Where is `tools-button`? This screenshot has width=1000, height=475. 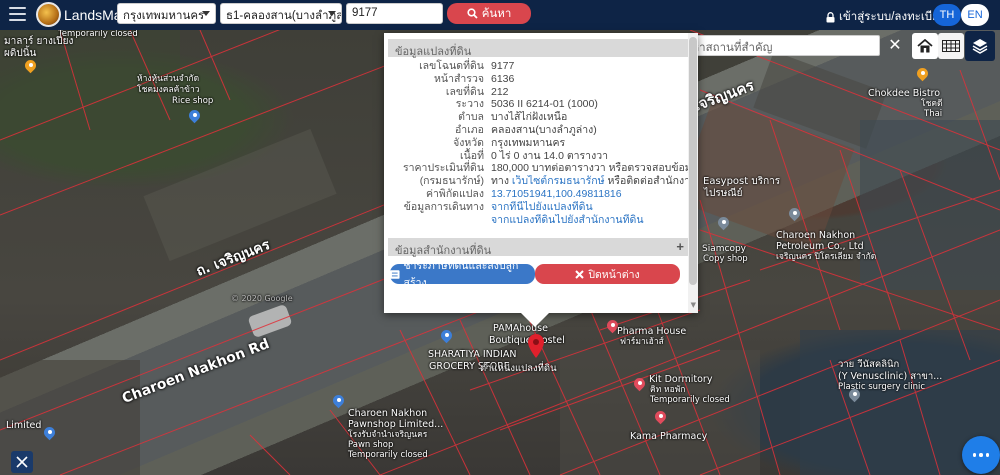 tools-button is located at coordinates (22, 462).